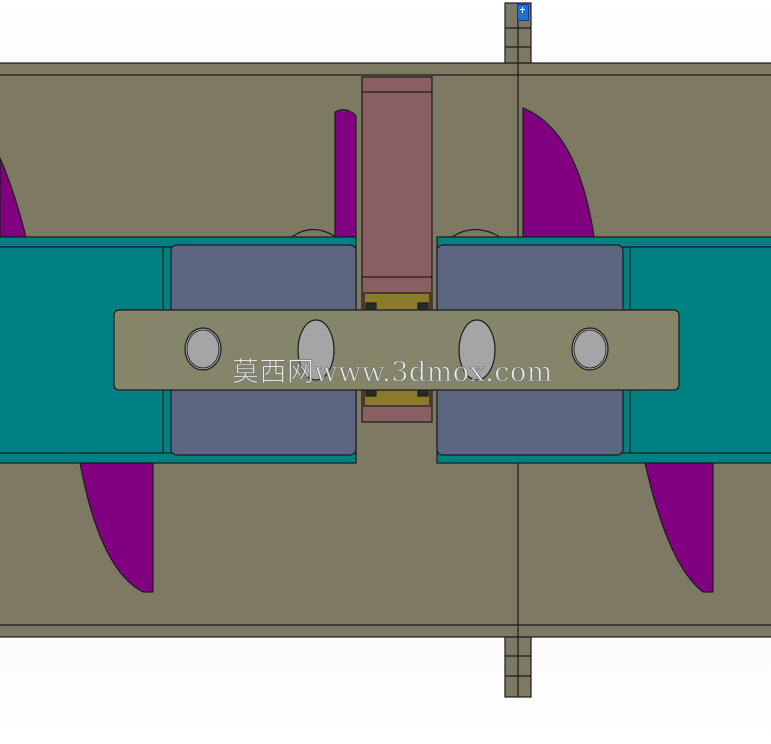 This screenshot has height=744, width=771. I want to click on bolt-inner-right, so click(477, 350).